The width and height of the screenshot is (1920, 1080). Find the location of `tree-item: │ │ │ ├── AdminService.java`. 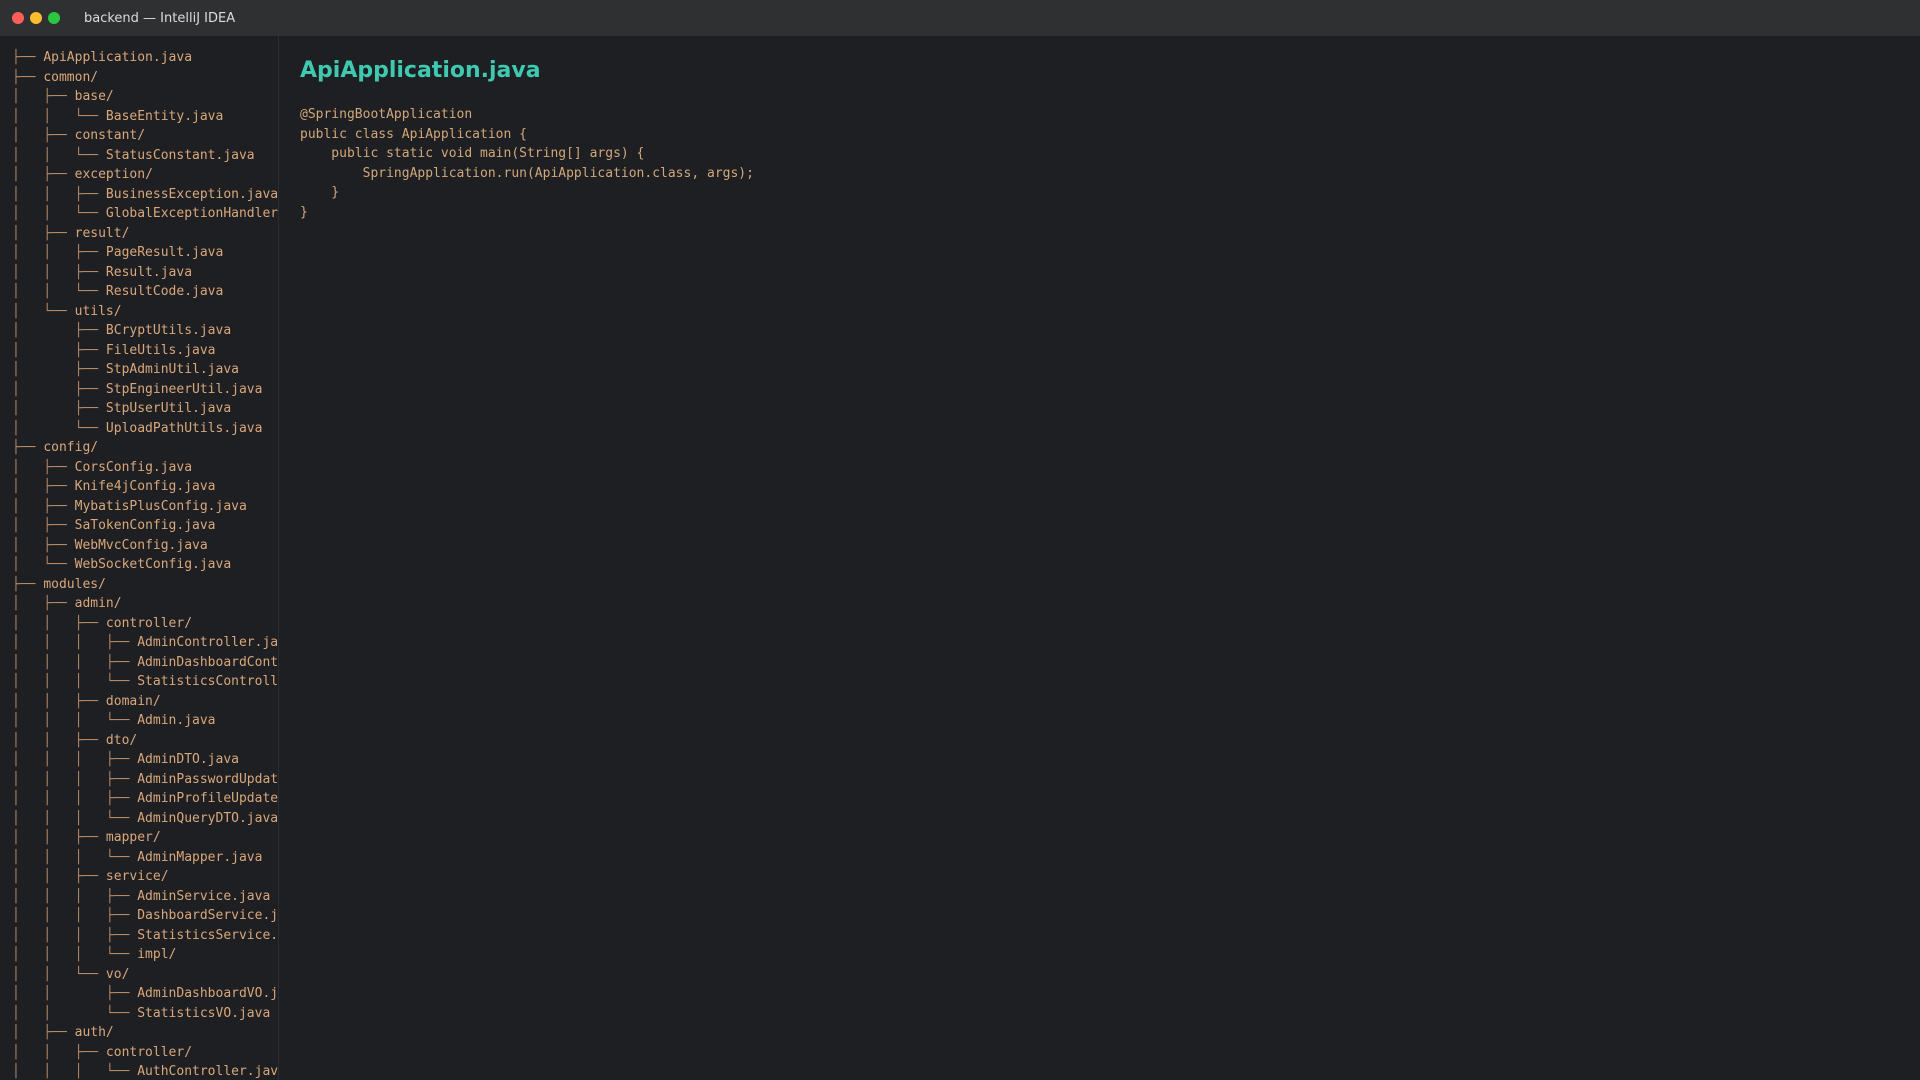

tree-item: │ │ │ ├── AdminService.java is located at coordinates (145, 897).